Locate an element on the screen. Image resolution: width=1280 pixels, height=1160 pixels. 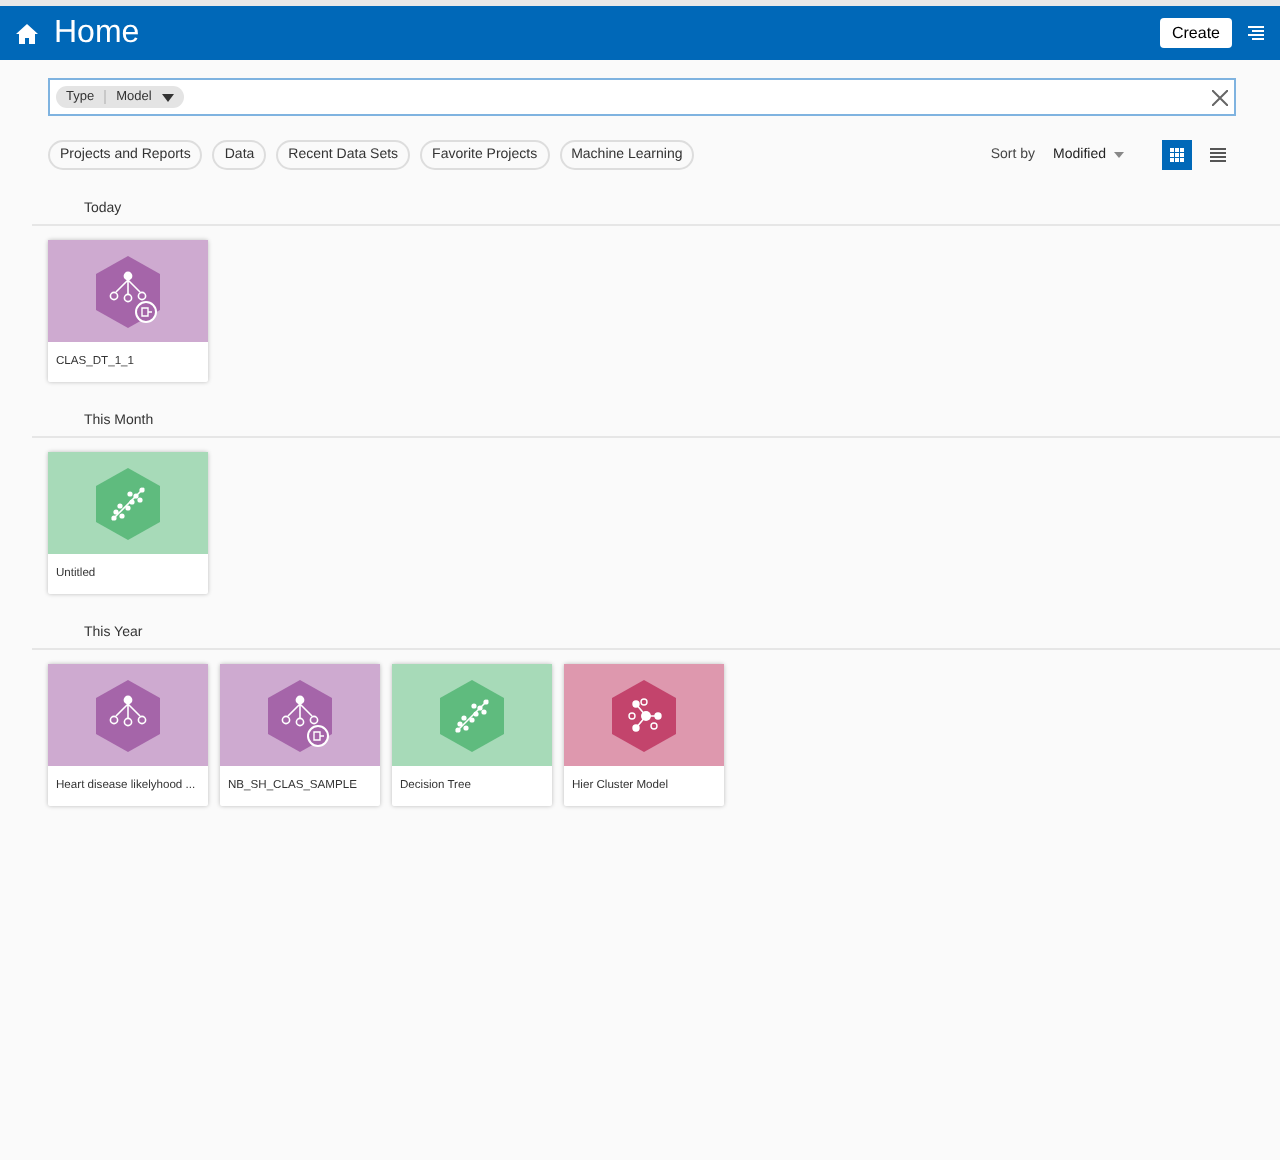
grid-view-button is located at coordinates (1177, 155).